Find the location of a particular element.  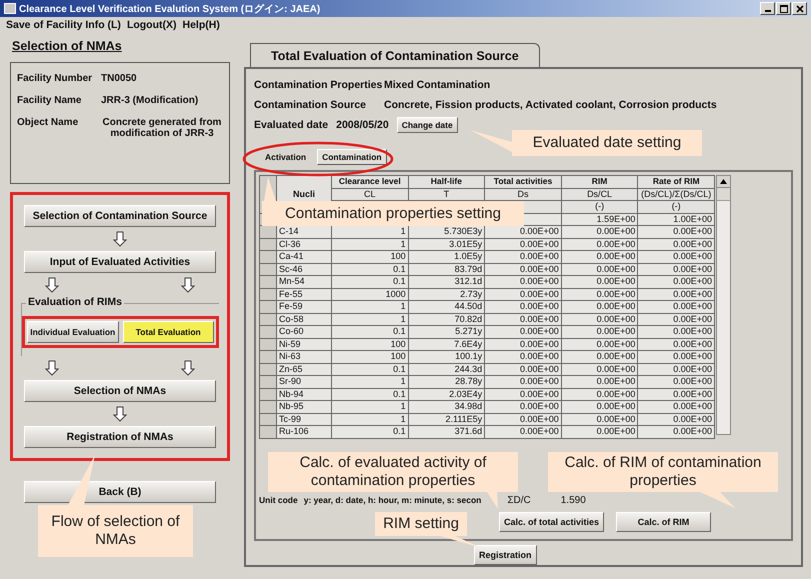

column-header: Half-life is located at coordinates (446, 182).